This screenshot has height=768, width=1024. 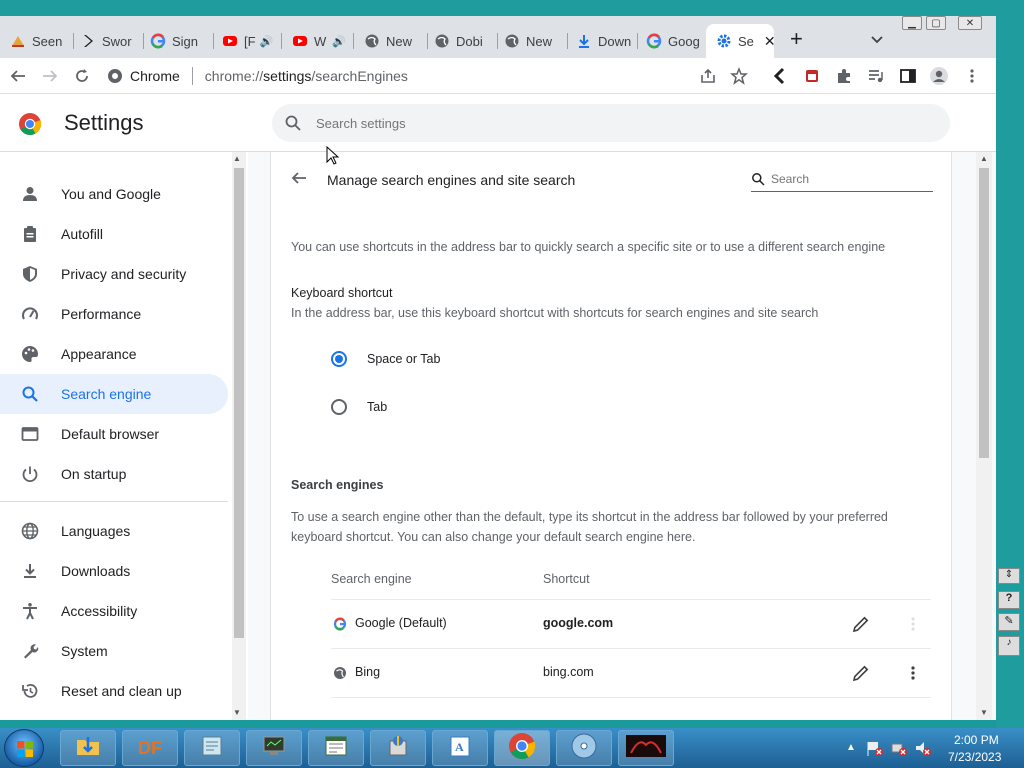 I want to click on settings-search-input, so click(x=616, y=123).